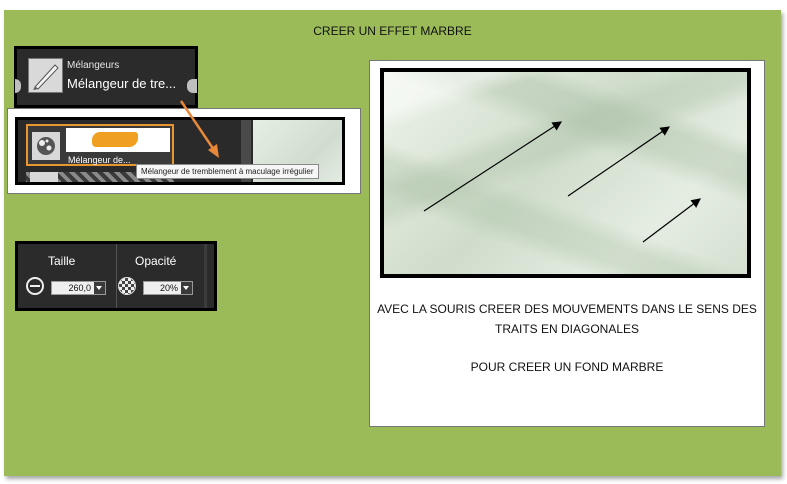 The width and height of the screenshot is (787, 484). I want to click on instruction-text-2: POUR CREER UN FOND MARBRE, so click(567, 367).